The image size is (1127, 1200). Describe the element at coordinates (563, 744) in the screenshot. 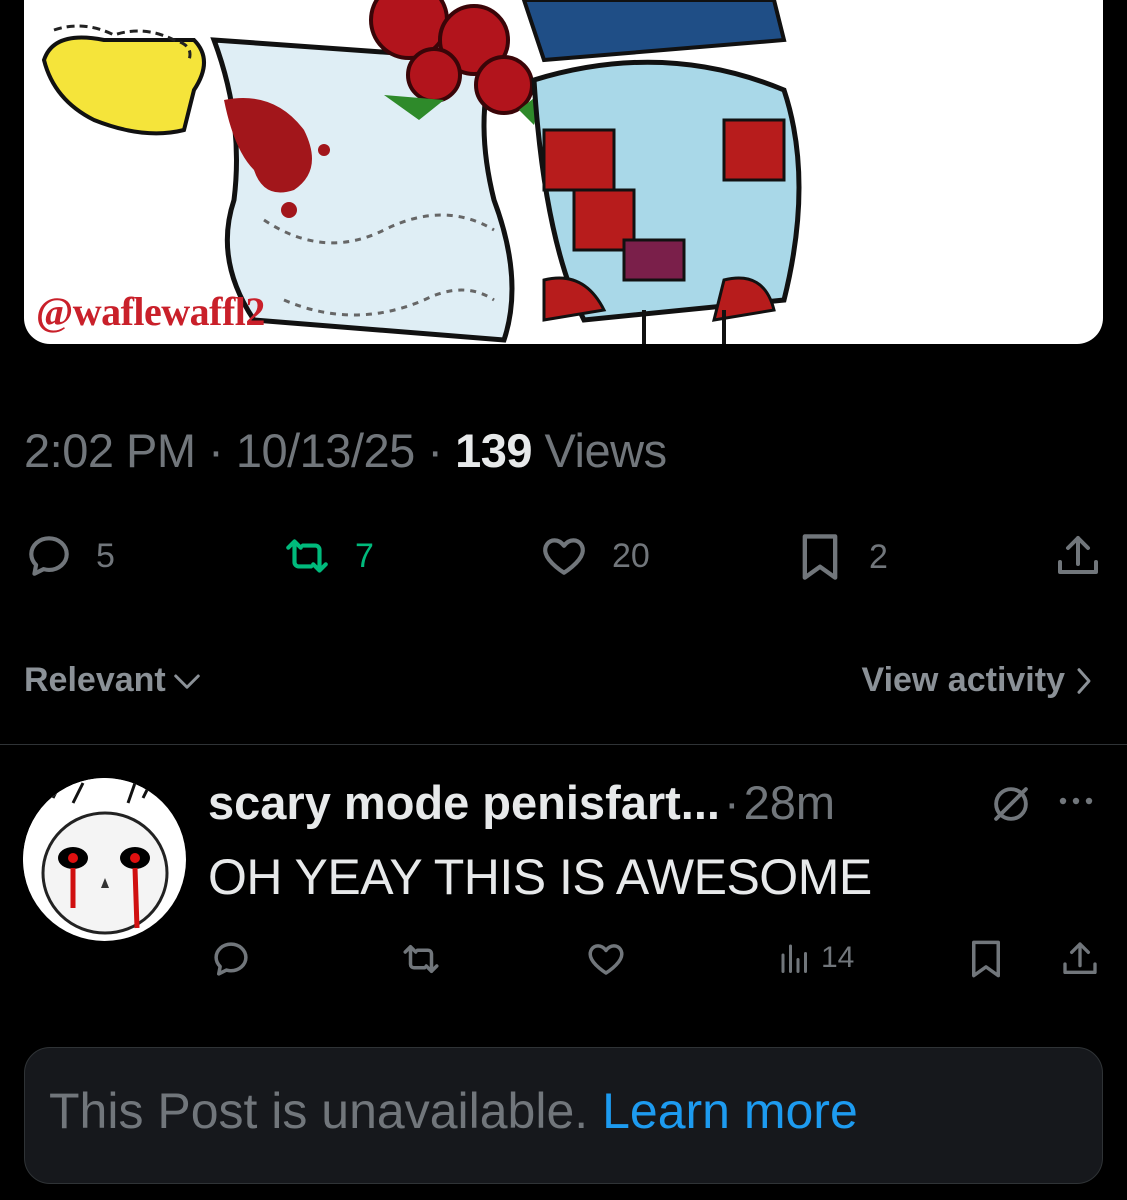

I see `section-divider` at that location.